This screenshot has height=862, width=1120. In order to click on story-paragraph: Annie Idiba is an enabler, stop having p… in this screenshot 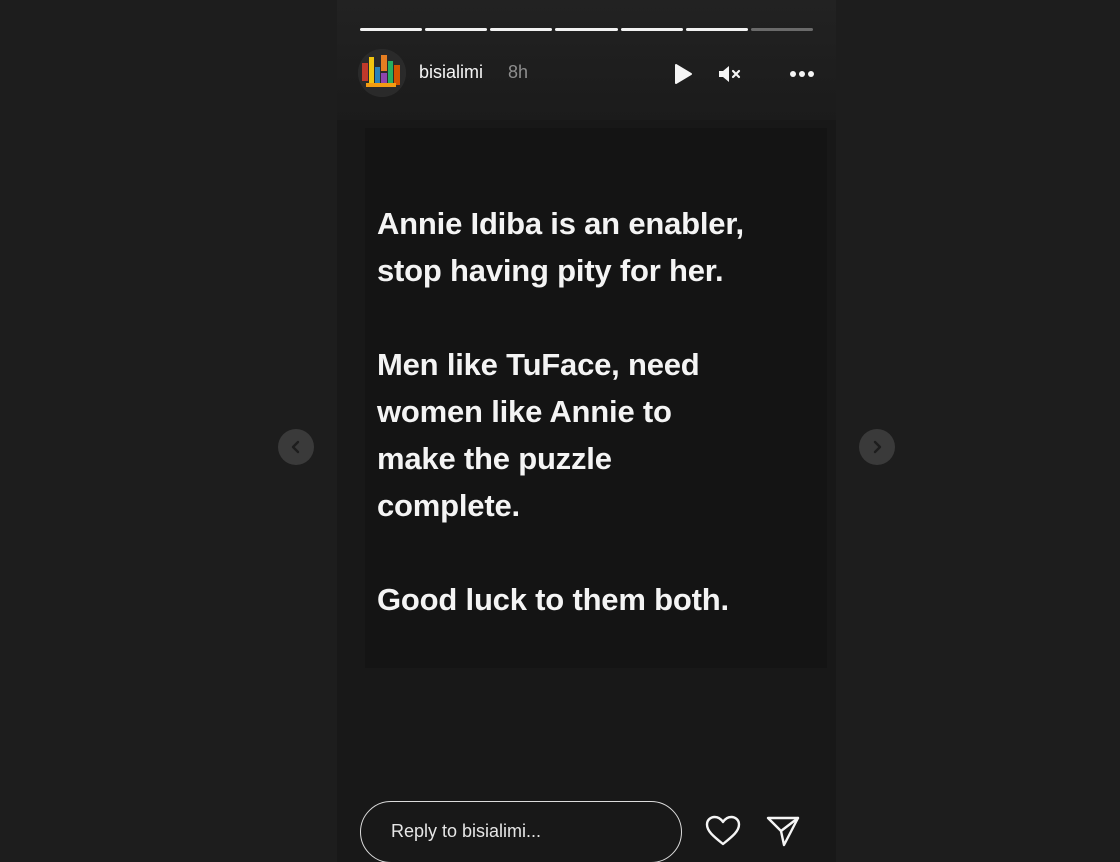, I will do `click(560, 247)`.